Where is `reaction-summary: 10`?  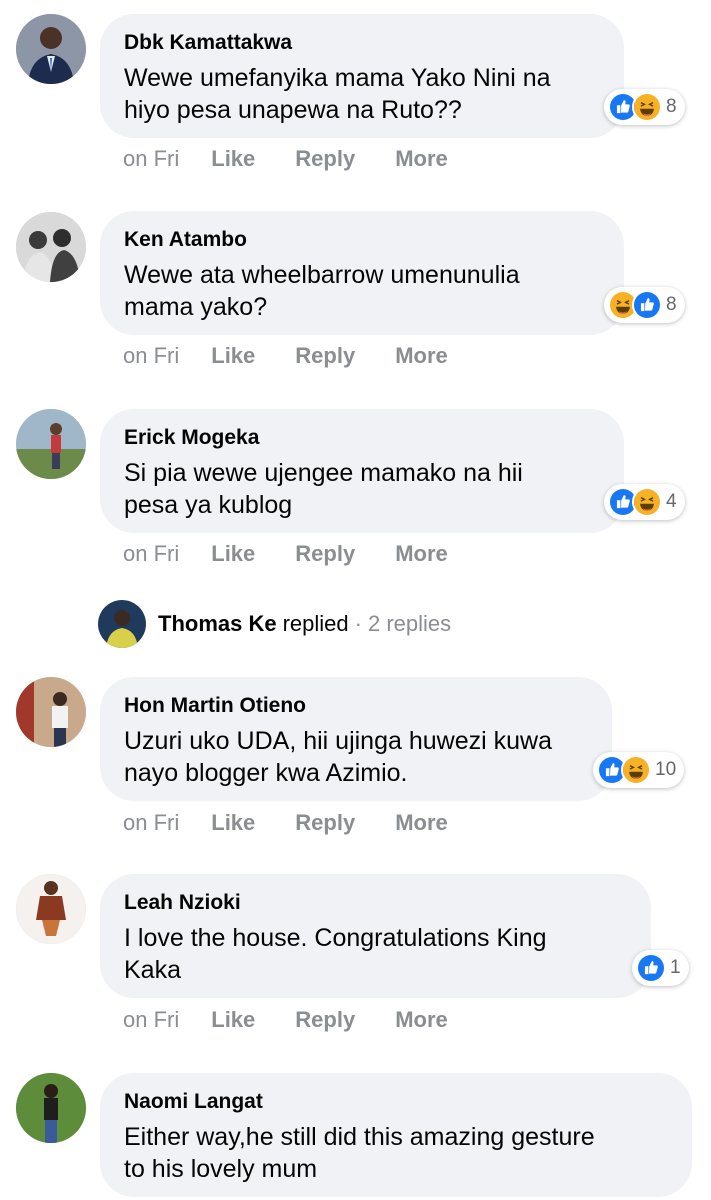 reaction-summary: 10 is located at coordinates (639, 770).